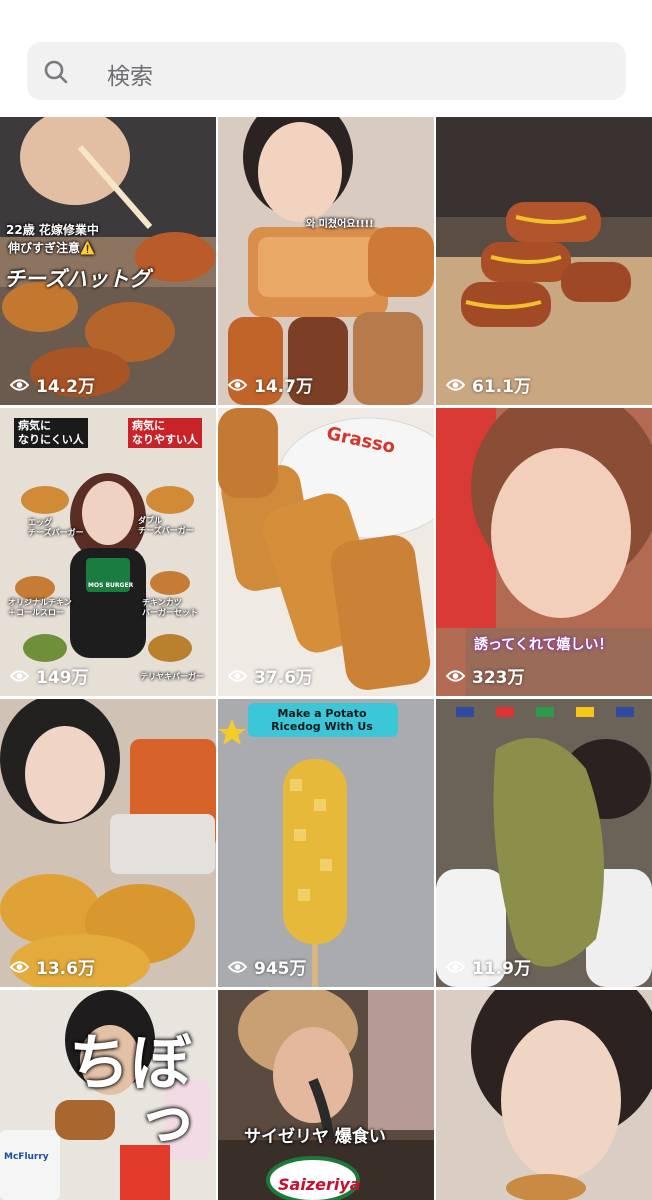 The image size is (652, 1200). What do you see at coordinates (166, 525) in the screenshot?
I see `item-label: ダブル チーズバーガー` at bounding box center [166, 525].